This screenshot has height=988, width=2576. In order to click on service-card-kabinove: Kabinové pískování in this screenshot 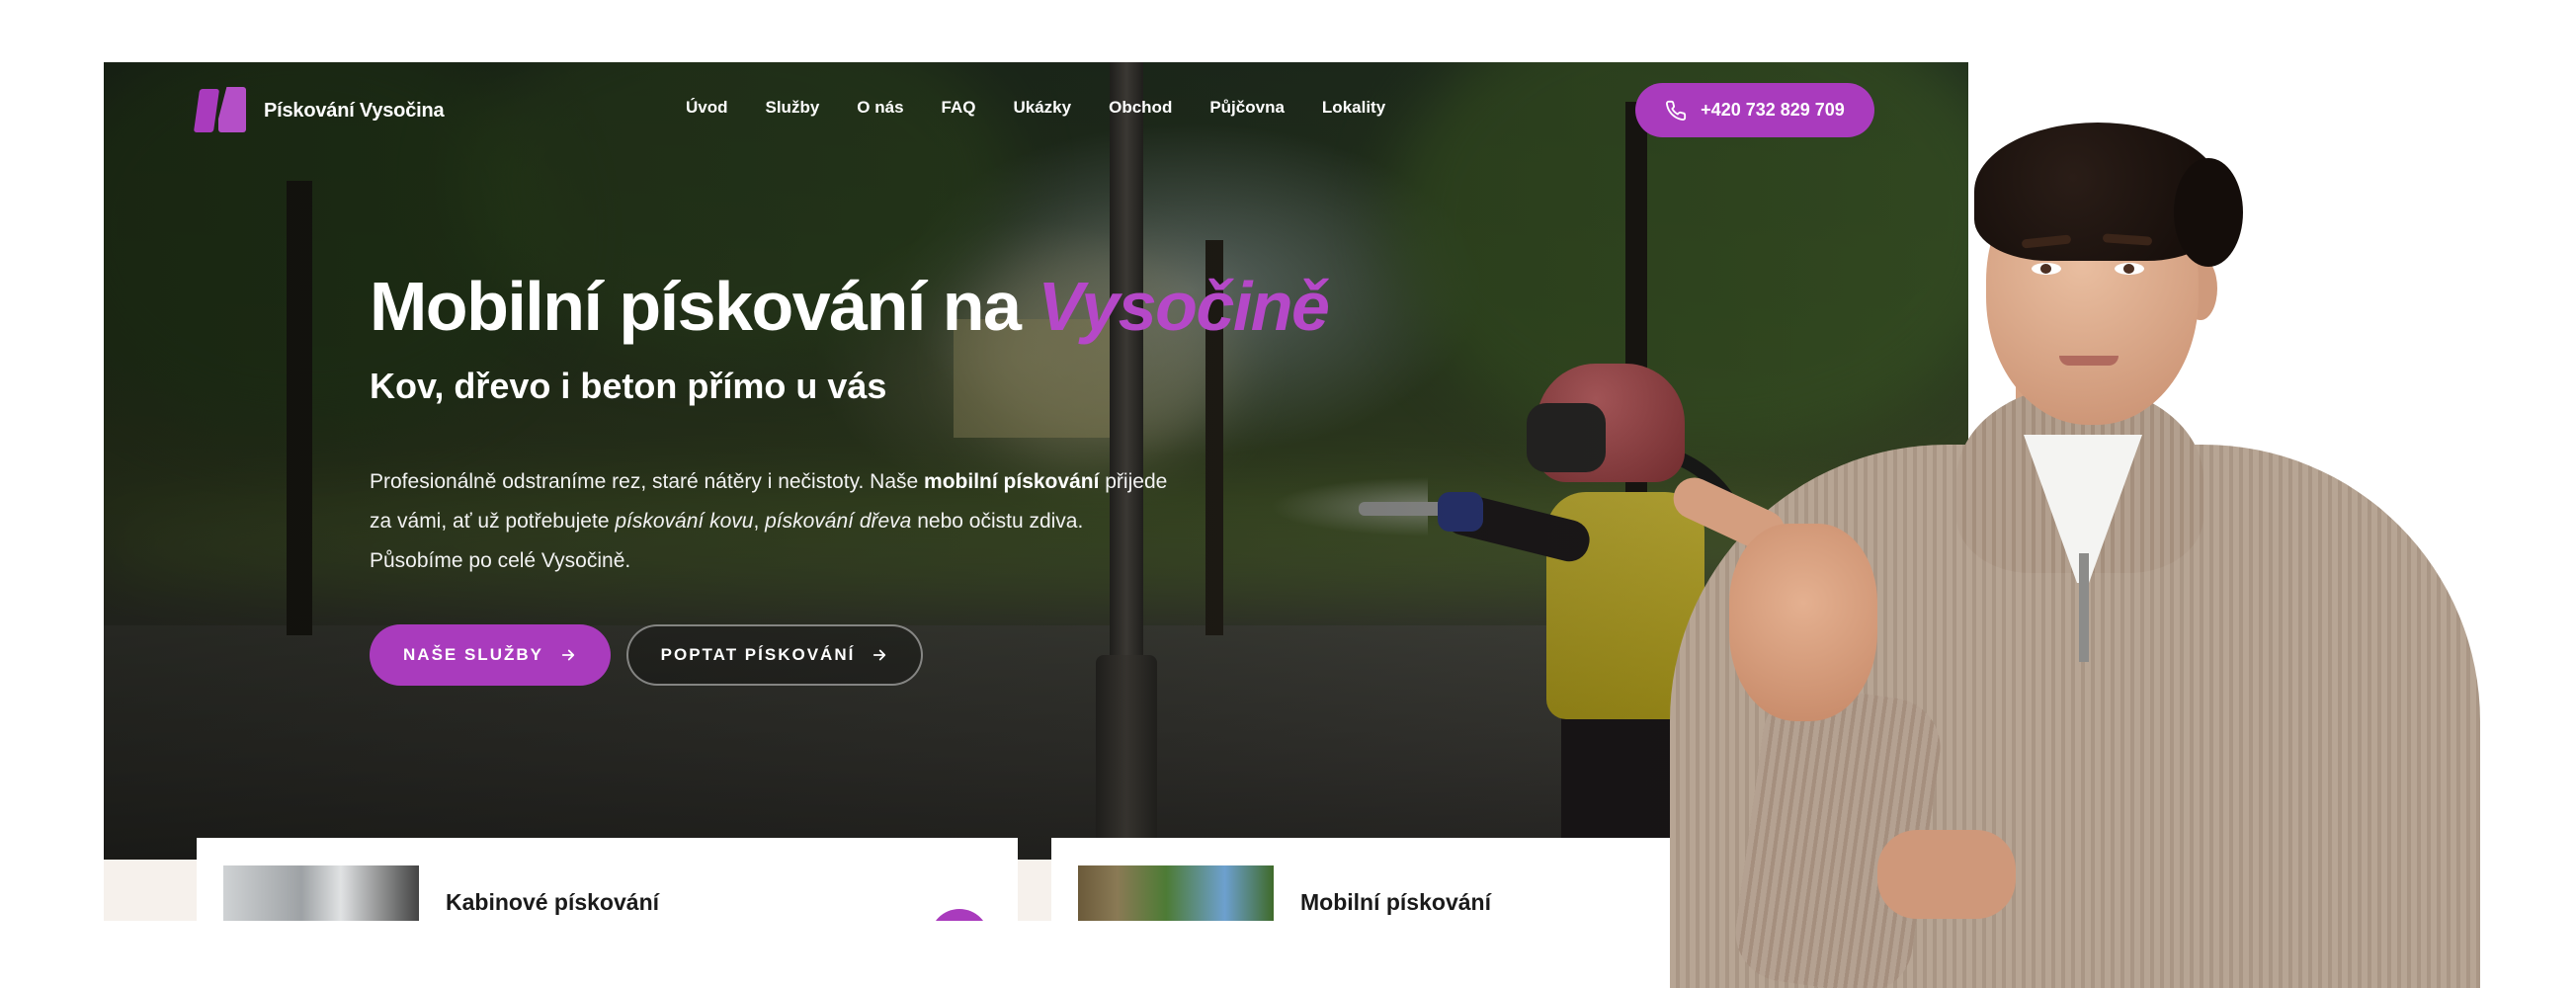, I will do `click(607, 879)`.